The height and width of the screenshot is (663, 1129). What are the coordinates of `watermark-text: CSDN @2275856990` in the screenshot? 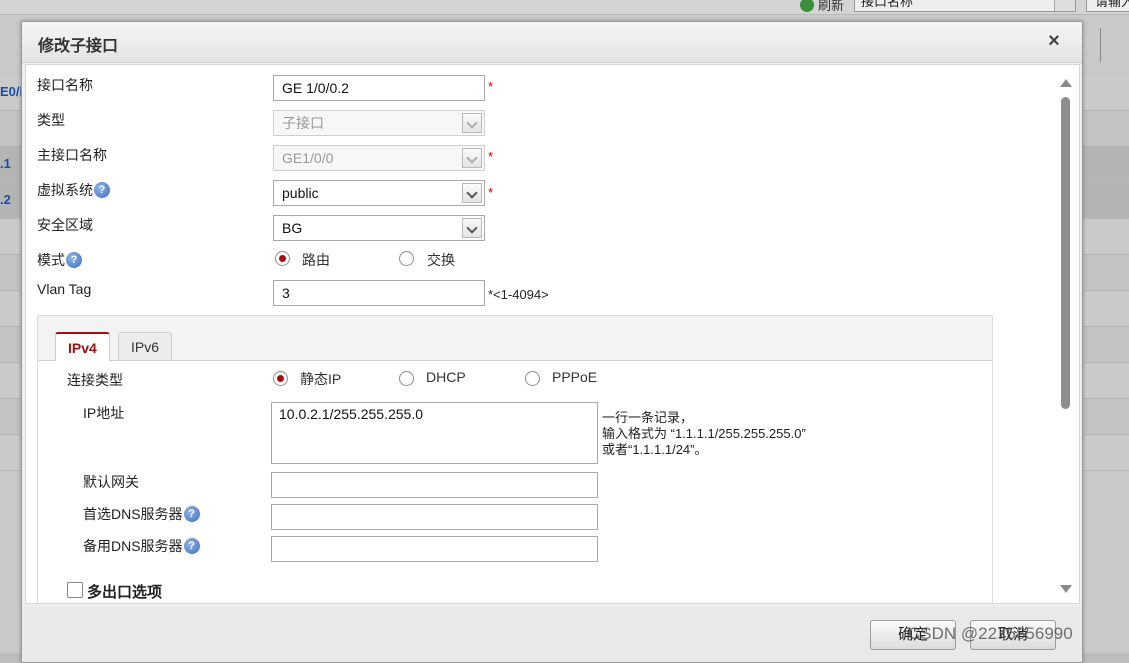 It's located at (990, 633).